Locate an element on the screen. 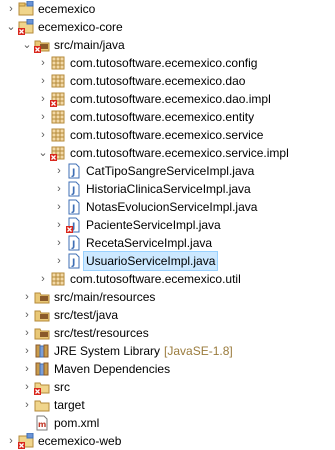  tree-item-label: Maven Dependencies is located at coordinates (112, 369).